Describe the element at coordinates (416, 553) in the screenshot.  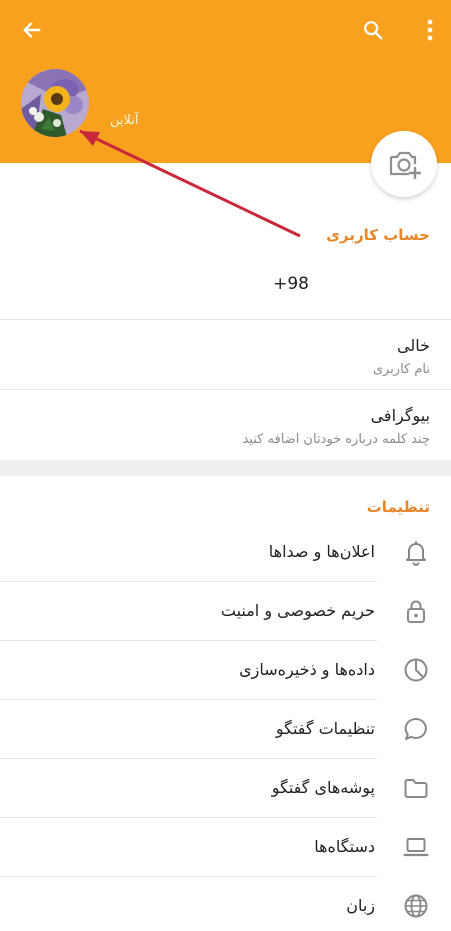
I see `bell-icon` at that location.